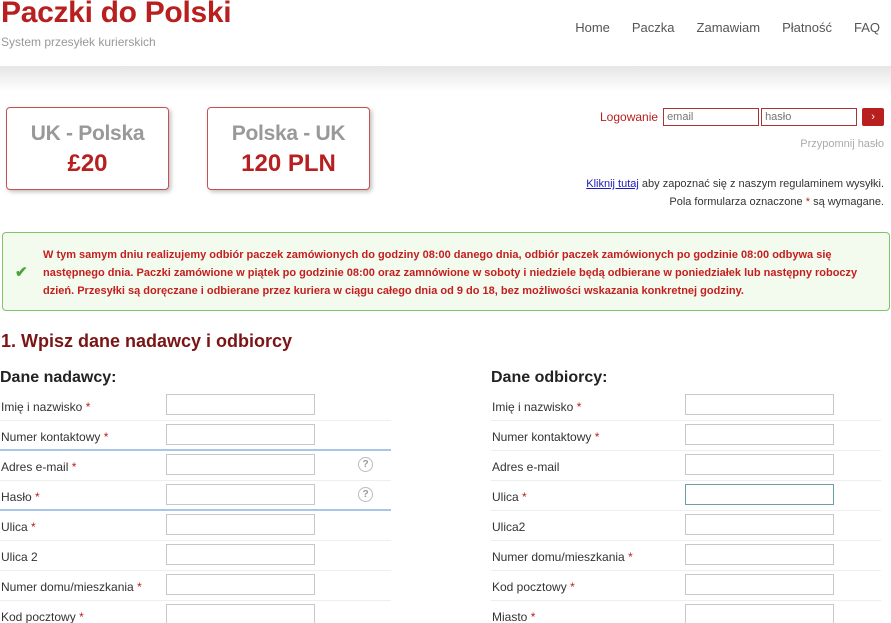 The width and height of the screenshot is (891, 623). What do you see at coordinates (240, 524) in the screenshot?
I see `sender-street-input` at bounding box center [240, 524].